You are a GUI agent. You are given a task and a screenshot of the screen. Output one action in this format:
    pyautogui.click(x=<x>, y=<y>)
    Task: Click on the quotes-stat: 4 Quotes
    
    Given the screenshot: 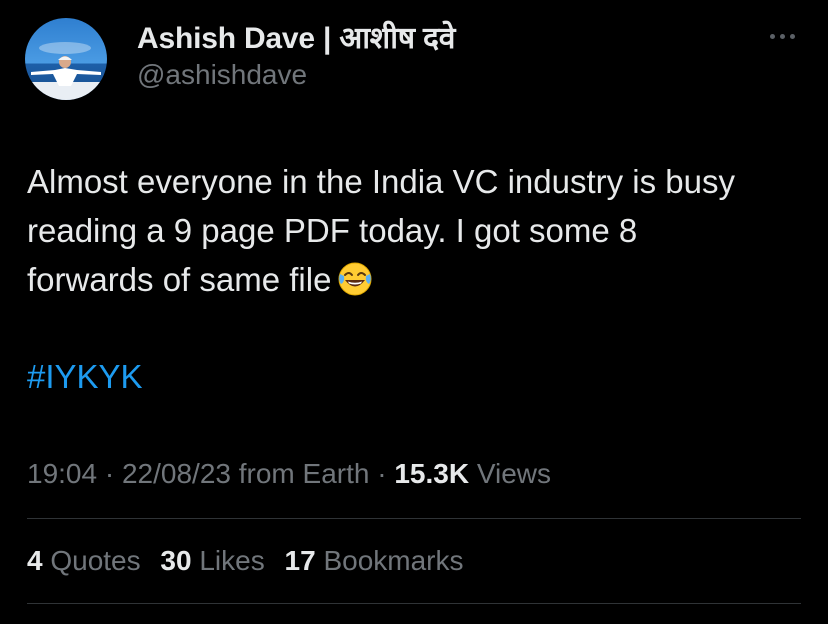 What is the action you would take?
    pyautogui.click(x=84, y=561)
    